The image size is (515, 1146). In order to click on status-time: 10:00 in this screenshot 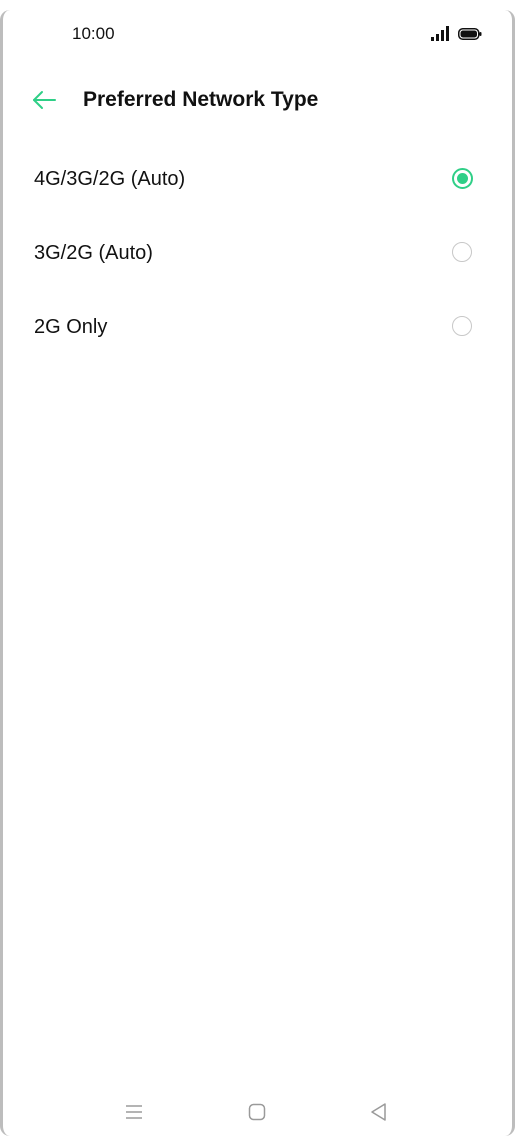, I will do `click(93, 33)`.